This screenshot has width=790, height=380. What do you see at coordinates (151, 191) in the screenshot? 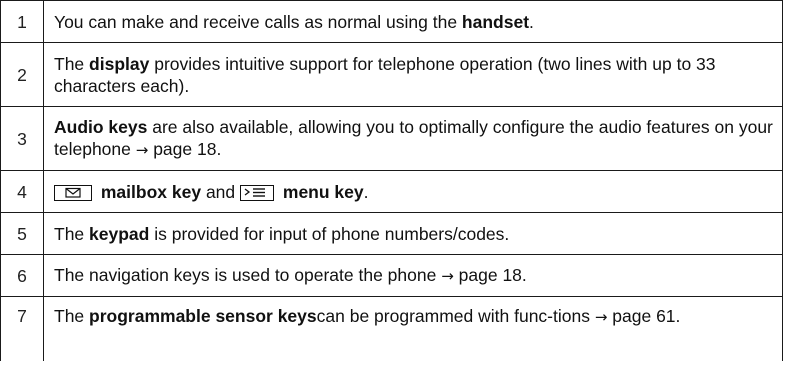
I see `mailbox-key-label: mailbox key` at bounding box center [151, 191].